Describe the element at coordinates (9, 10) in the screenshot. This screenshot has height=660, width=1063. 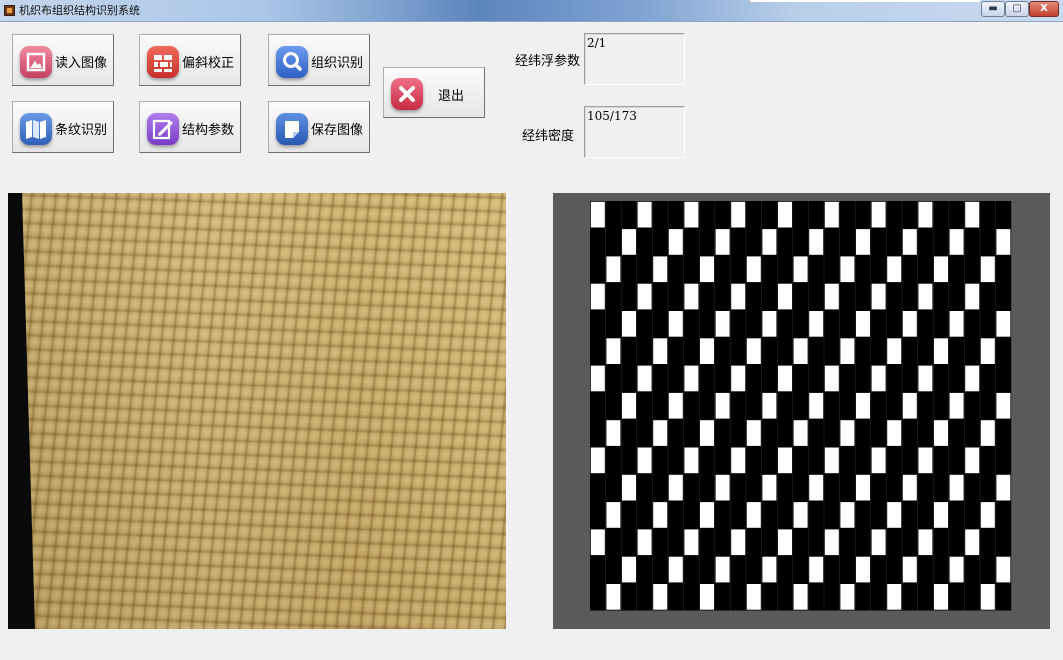
I see `app-icon` at that location.